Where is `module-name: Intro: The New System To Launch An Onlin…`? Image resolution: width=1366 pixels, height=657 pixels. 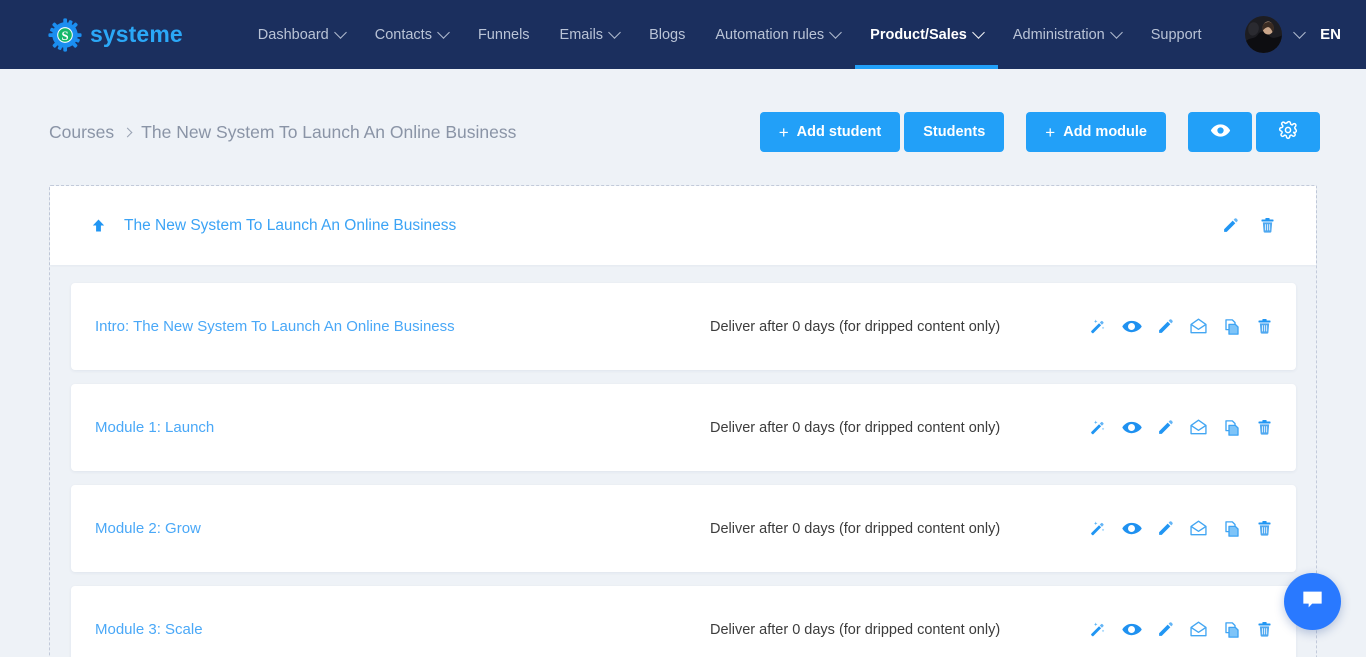
module-name: Intro: The New System To Launch An Onlin… is located at coordinates (402, 326).